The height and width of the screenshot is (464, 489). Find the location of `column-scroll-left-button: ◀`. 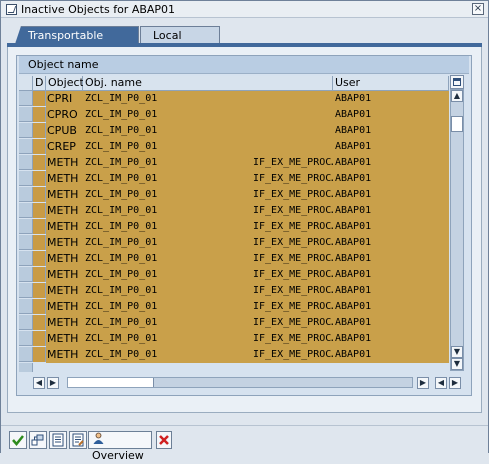

column-scroll-left-button: ◀ is located at coordinates (441, 383).